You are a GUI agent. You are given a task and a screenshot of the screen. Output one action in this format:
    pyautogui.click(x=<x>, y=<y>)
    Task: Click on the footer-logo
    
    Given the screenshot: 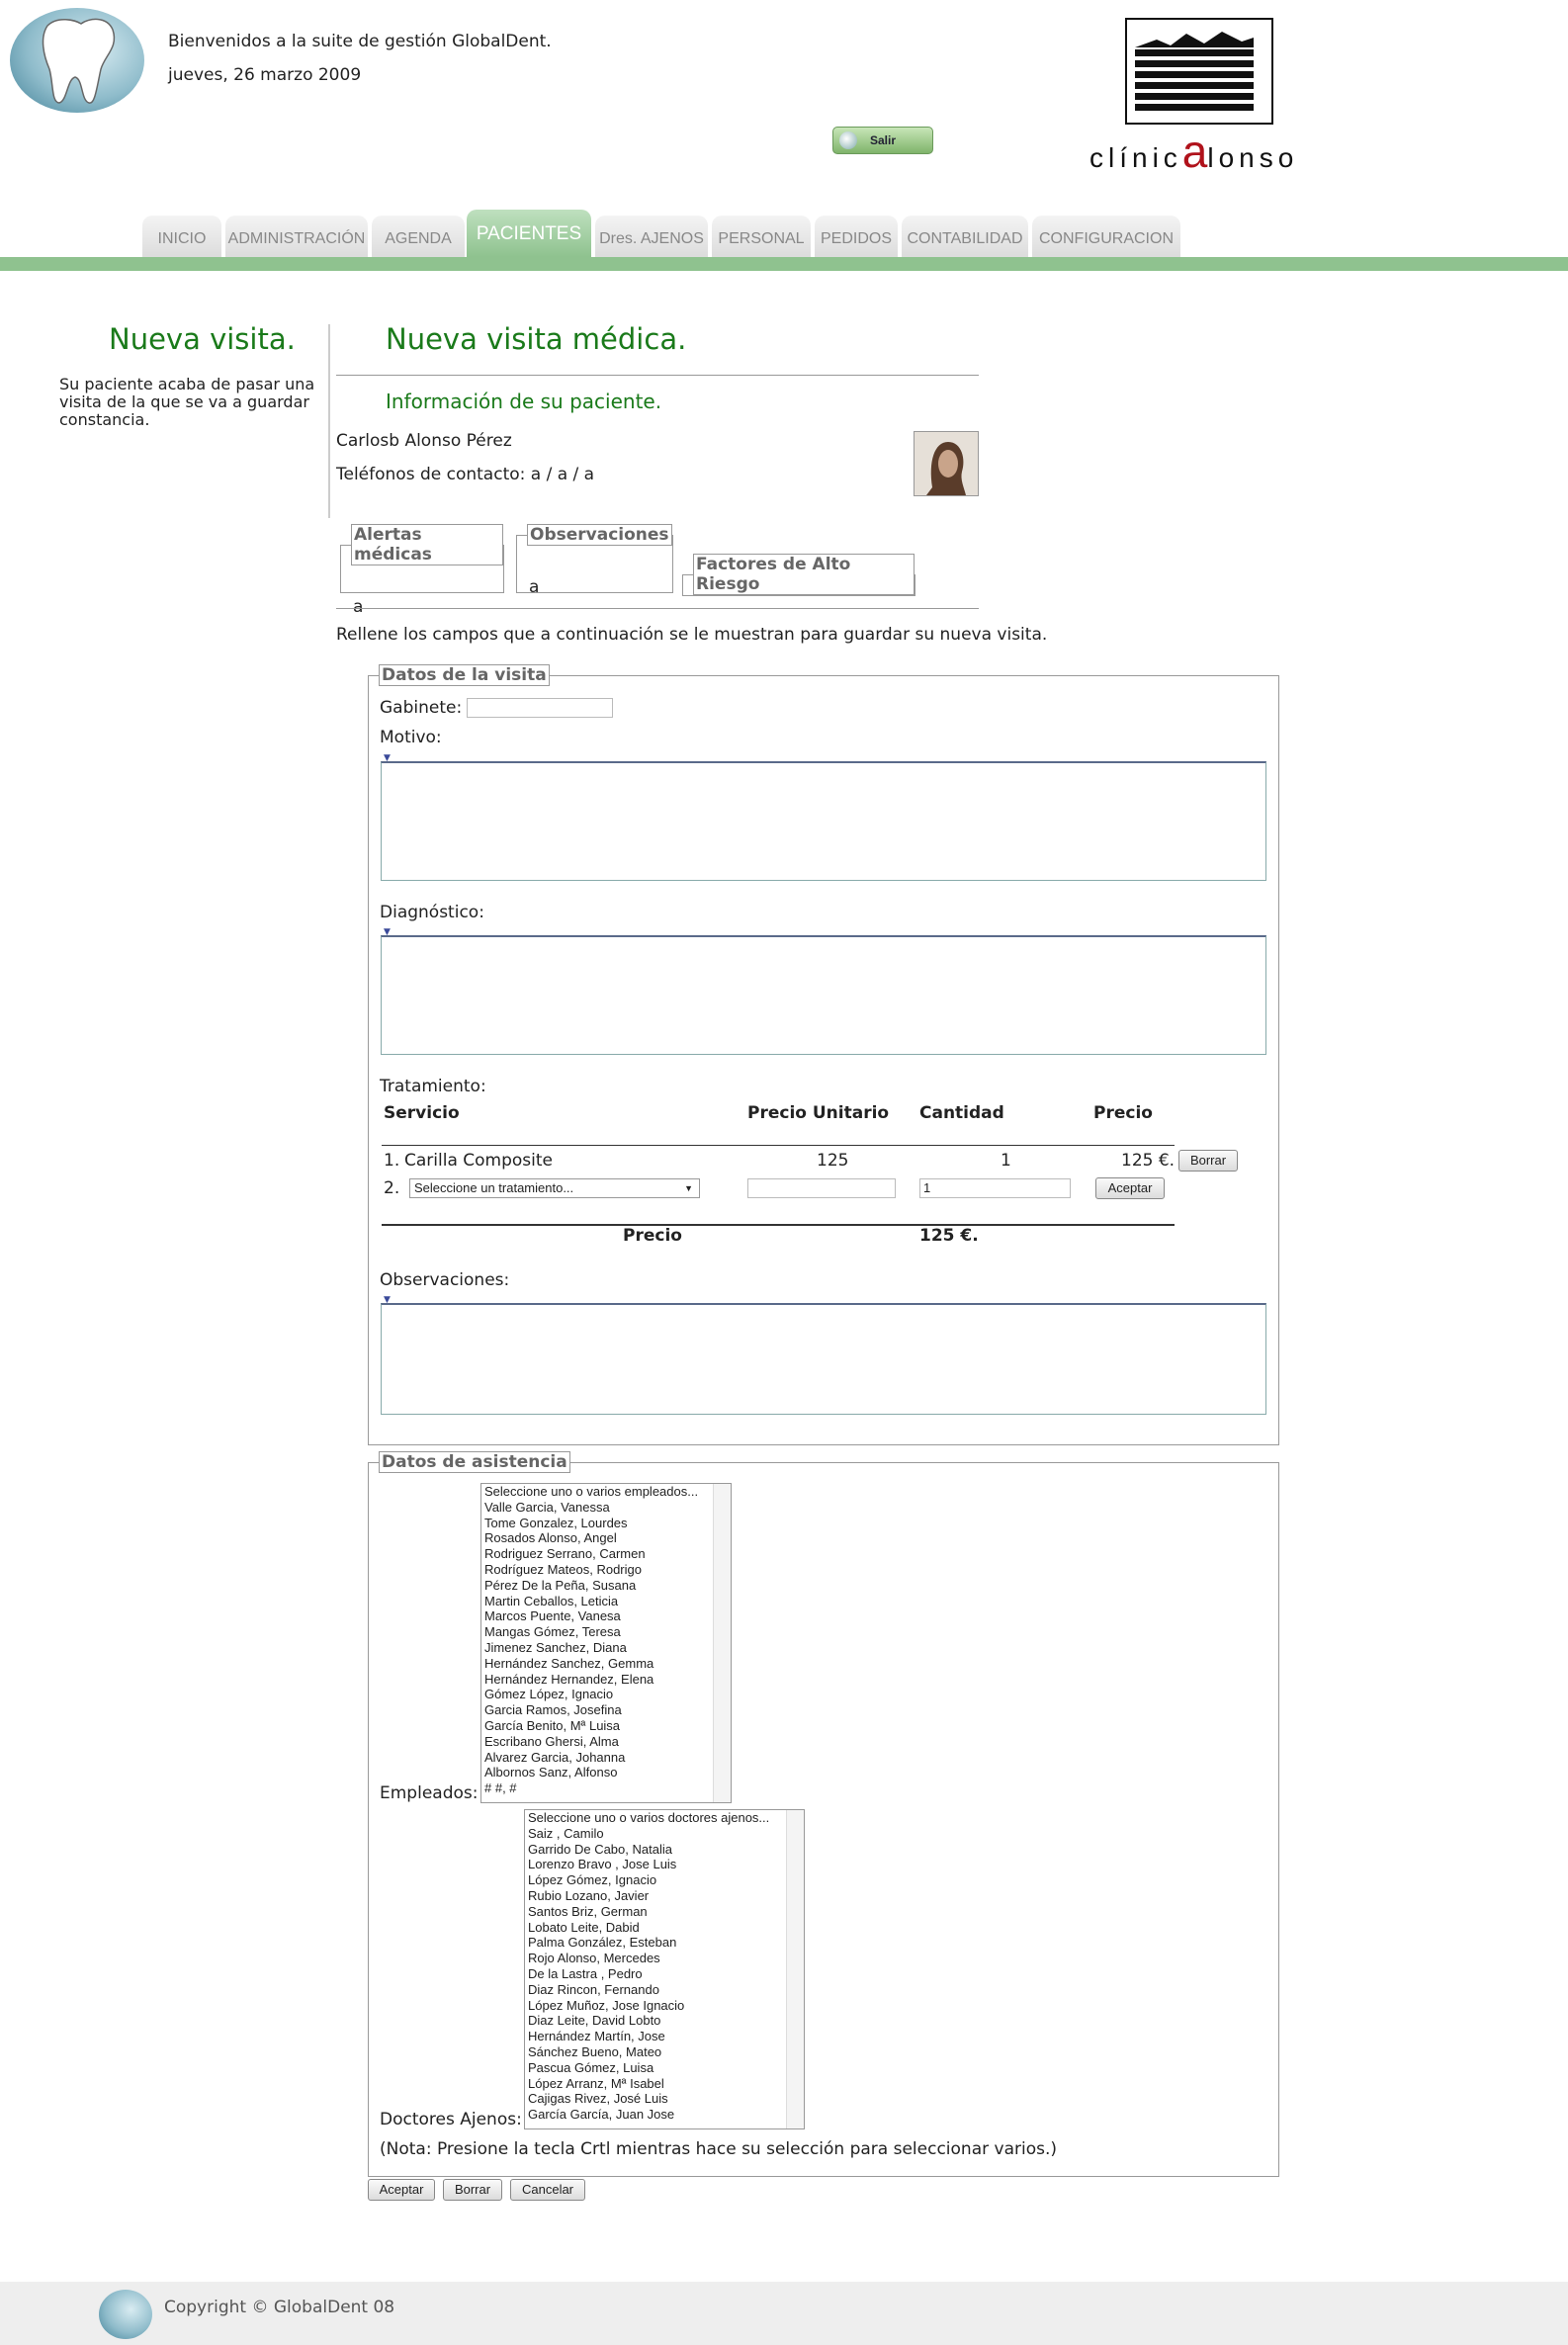 What is the action you would take?
    pyautogui.click(x=126, y=2314)
    